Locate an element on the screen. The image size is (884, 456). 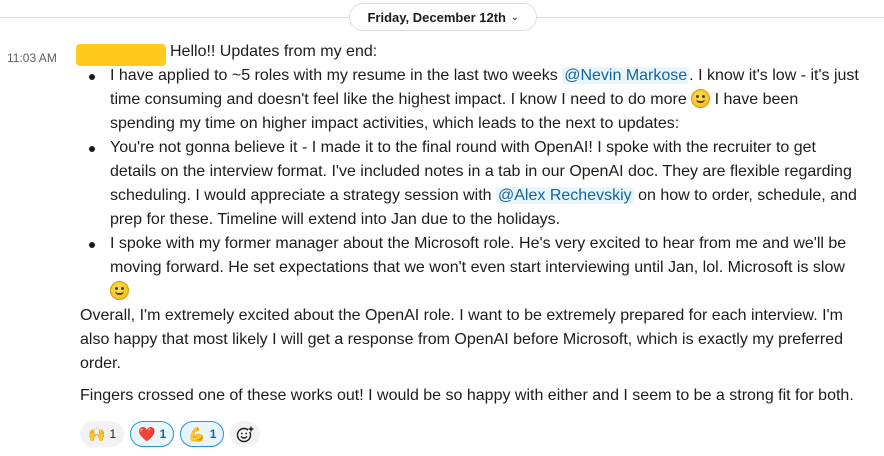
text: . I know it's low - it's just is located at coordinates (774, 75).